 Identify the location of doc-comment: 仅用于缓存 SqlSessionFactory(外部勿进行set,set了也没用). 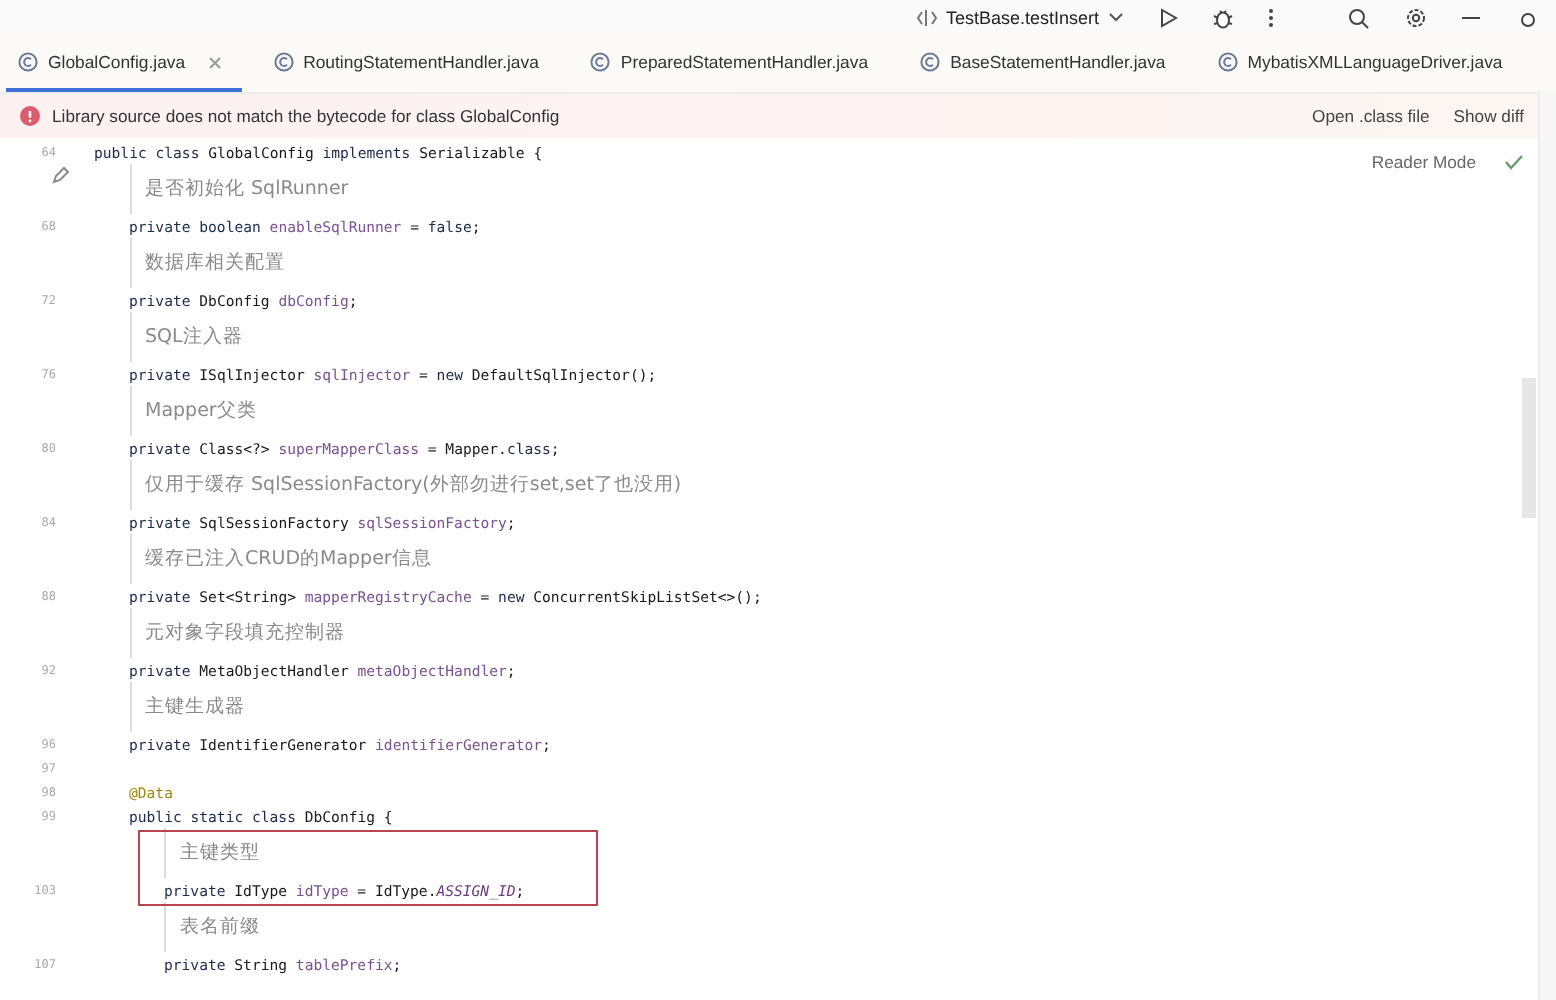
(413, 485).